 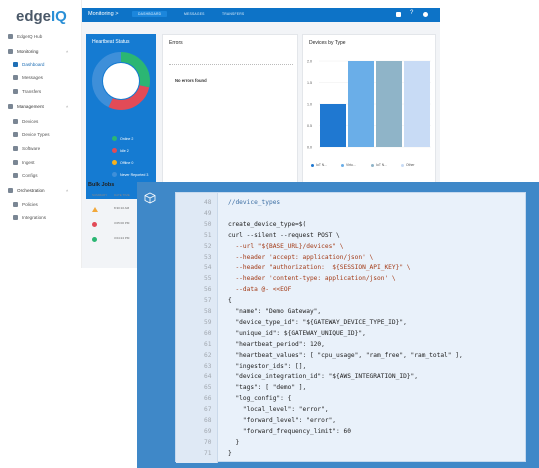 What do you see at coordinates (327, 43) in the screenshot?
I see `card-title: Devices by Type` at bounding box center [327, 43].